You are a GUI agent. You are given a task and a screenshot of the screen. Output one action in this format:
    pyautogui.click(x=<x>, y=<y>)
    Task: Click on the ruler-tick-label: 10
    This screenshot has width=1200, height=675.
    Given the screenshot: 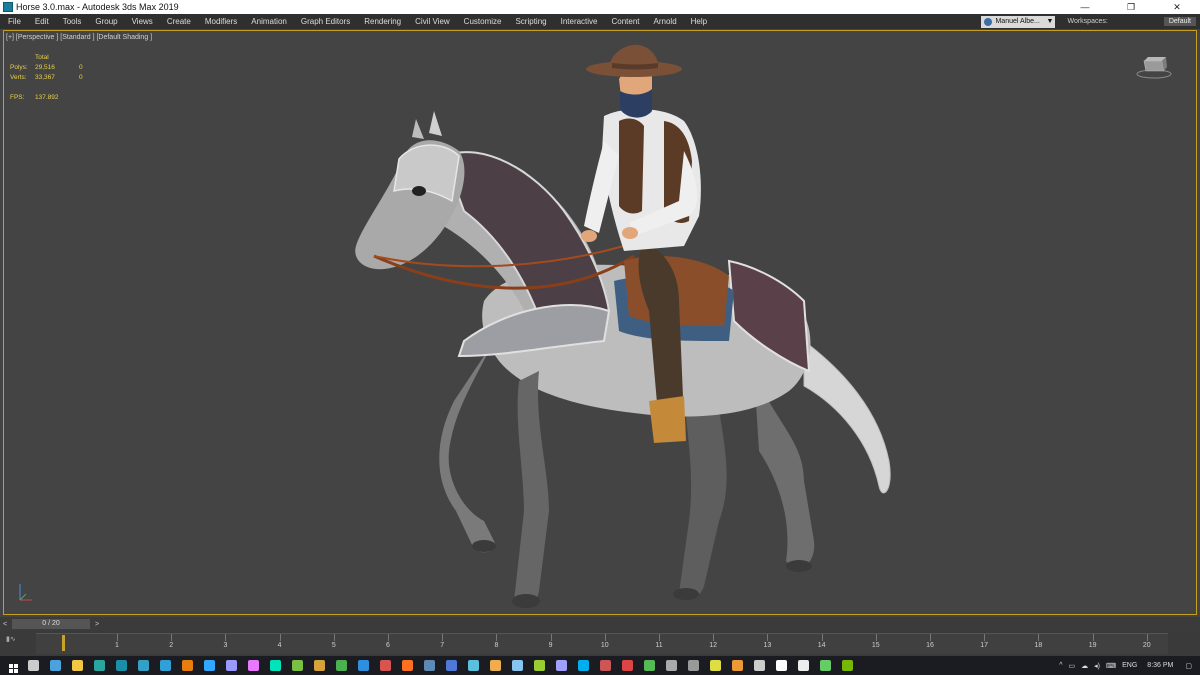 What is the action you would take?
    pyautogui.click(x=604, y=645)
    